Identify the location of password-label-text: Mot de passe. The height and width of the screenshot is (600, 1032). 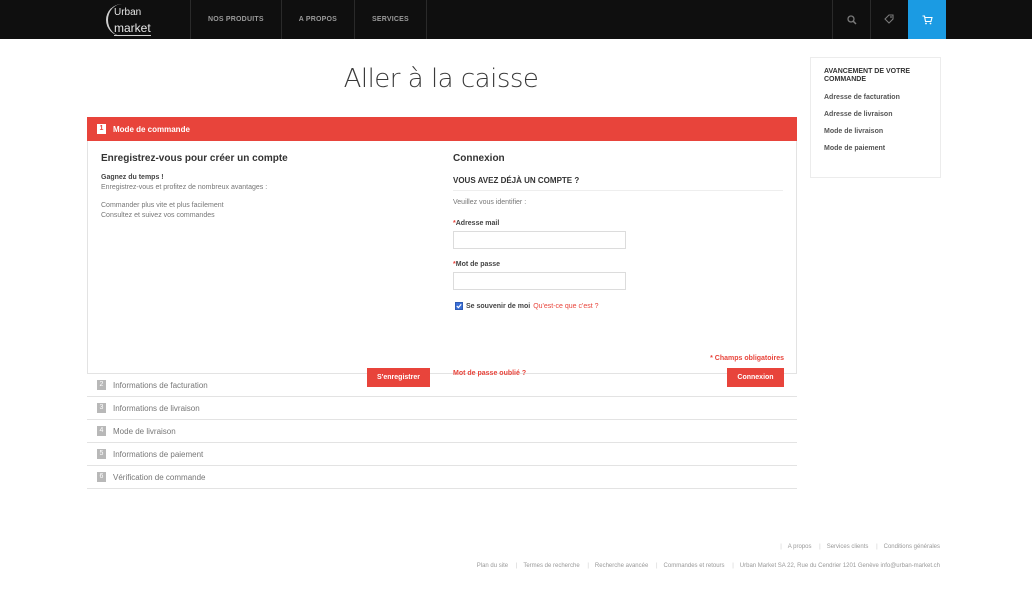
(478, 264).